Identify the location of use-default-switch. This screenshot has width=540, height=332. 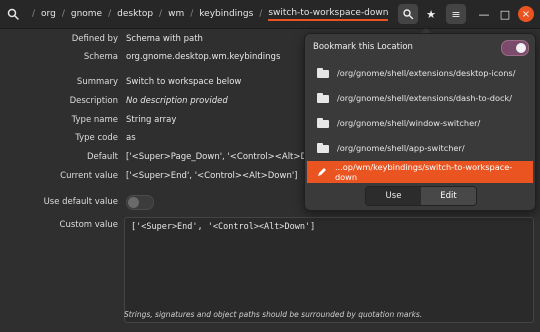
(140, 202).